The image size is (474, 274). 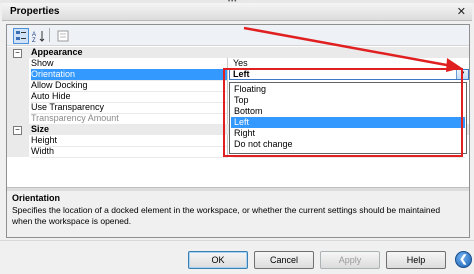 I want to click on arrow-shaft, so click(x=348, y=47).